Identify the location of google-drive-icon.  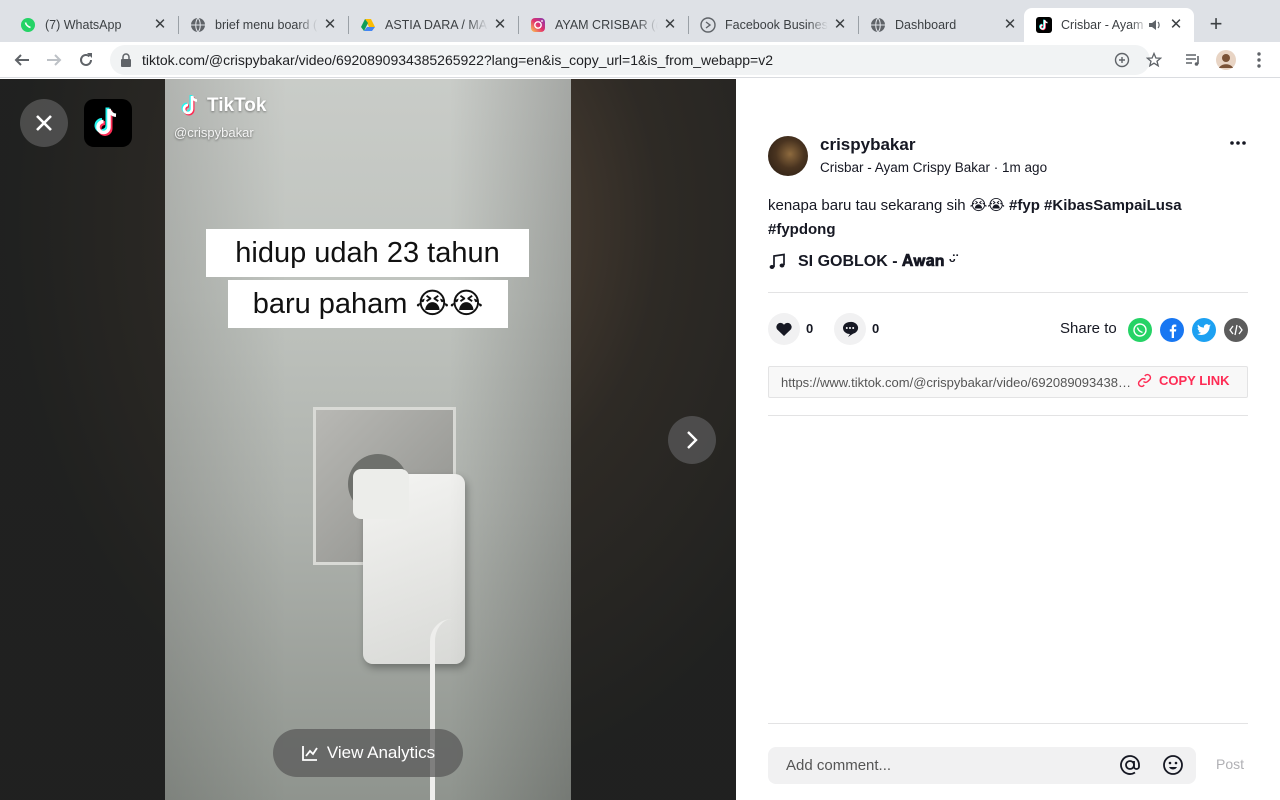
(368, 25).